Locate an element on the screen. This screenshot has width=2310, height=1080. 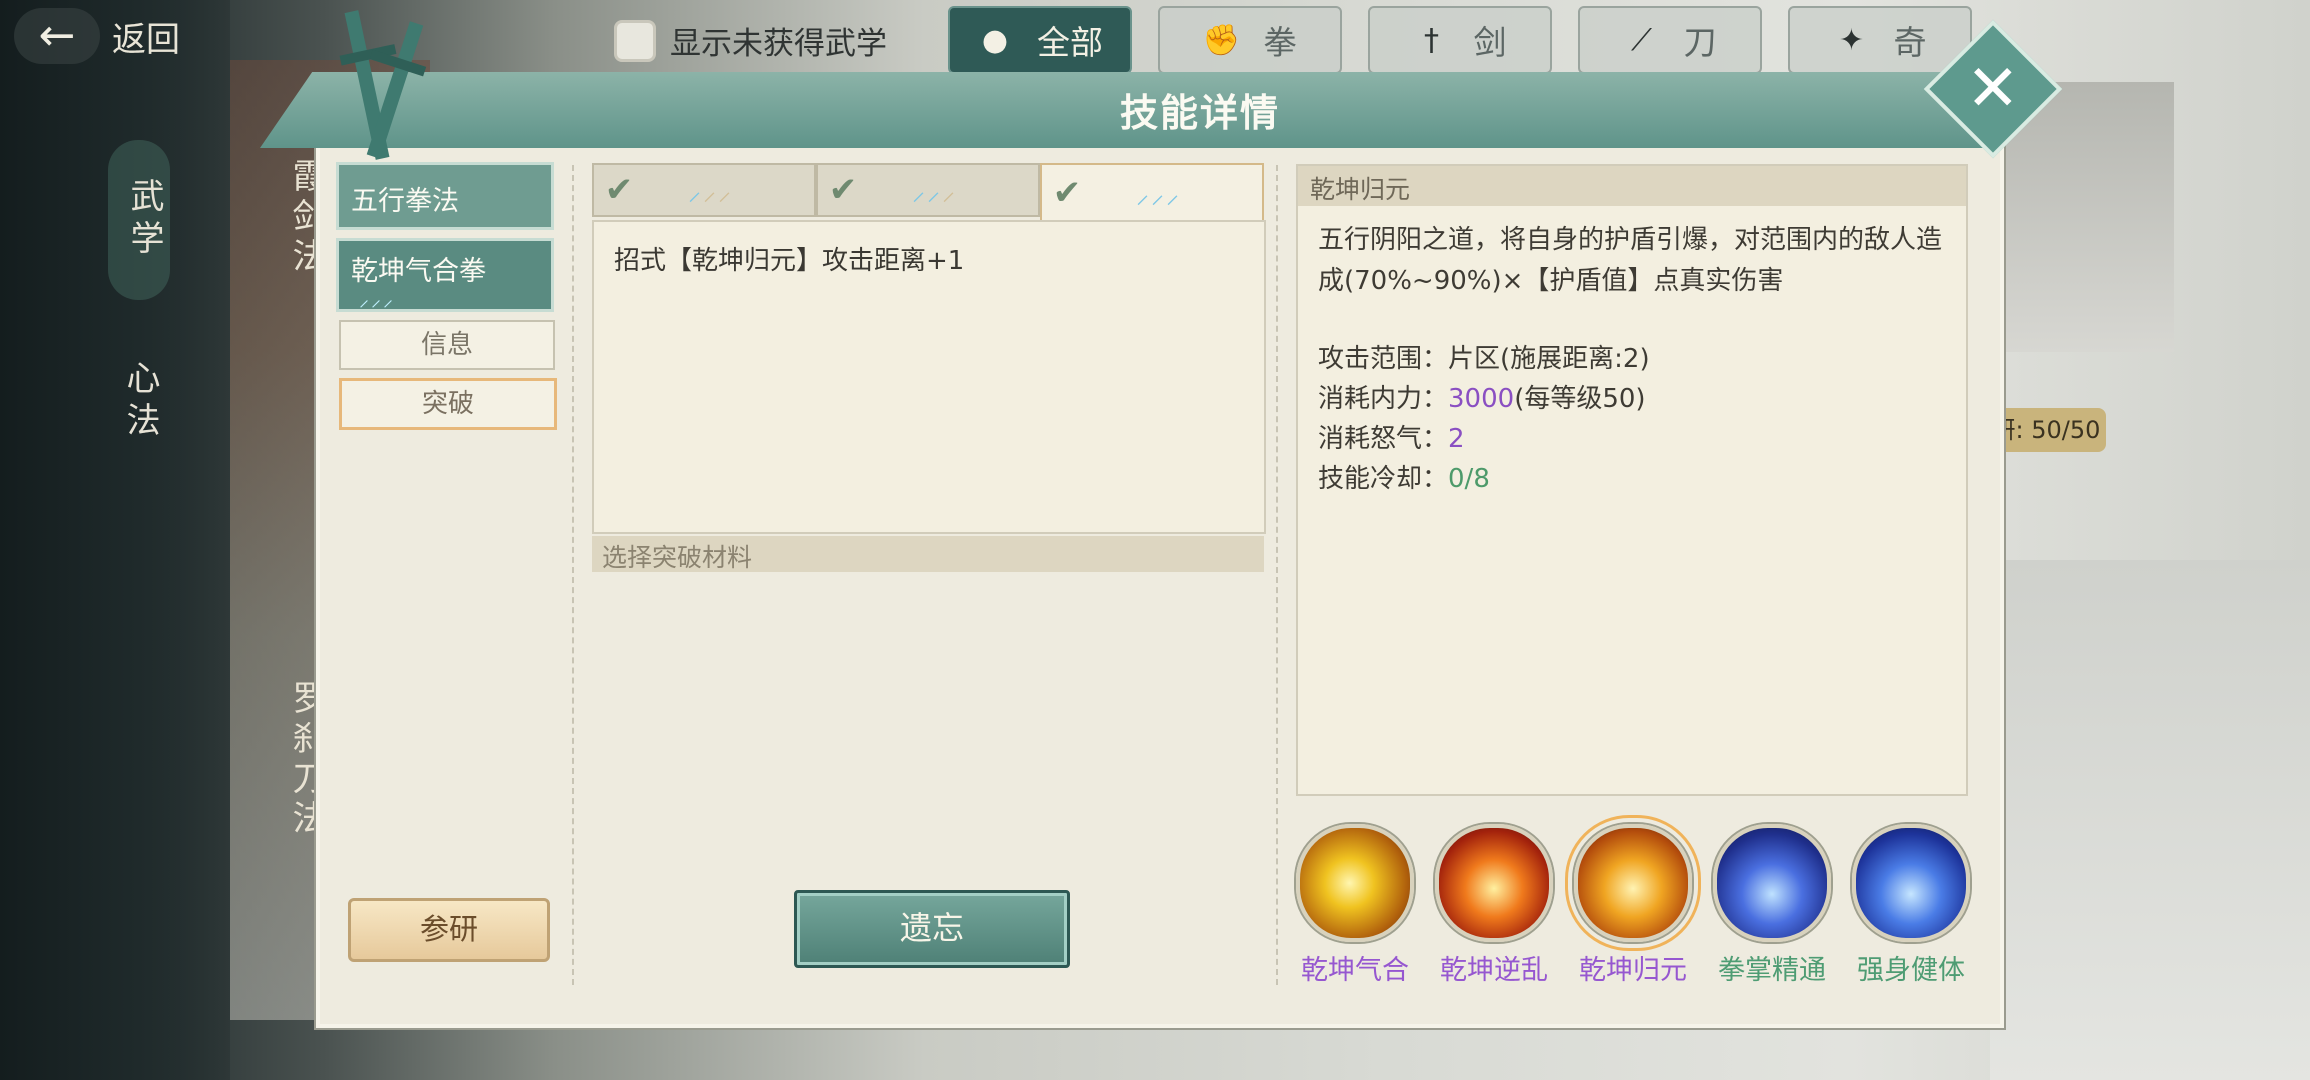
skill-tab-wuxing: 五行拳法 is located at coordinates (445, 196).